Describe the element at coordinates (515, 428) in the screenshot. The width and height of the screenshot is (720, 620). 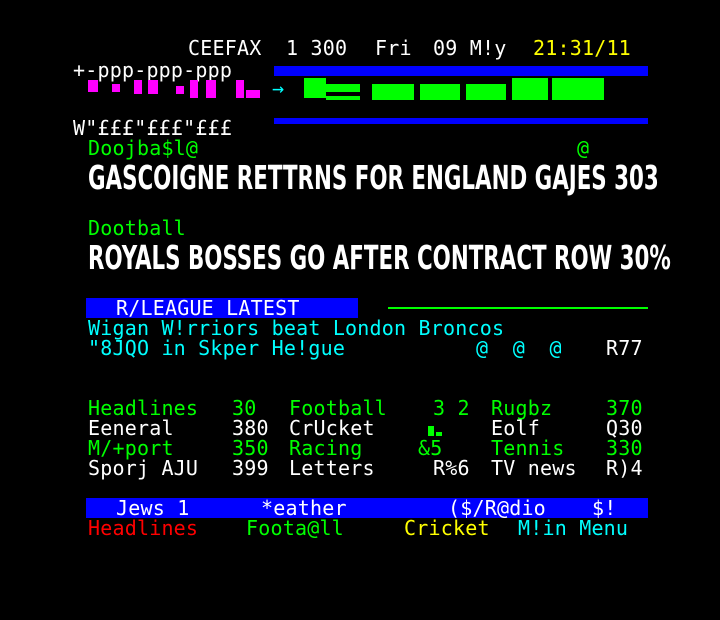
I see `index-golf: Eolf` at that location.